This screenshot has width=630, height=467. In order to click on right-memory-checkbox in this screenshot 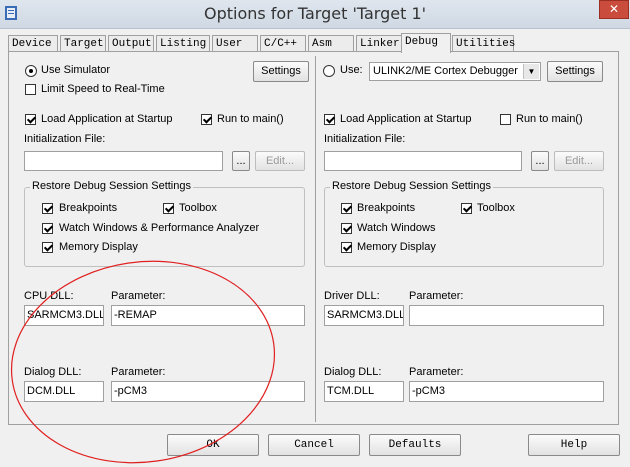, I will do `click(346, 247)`.